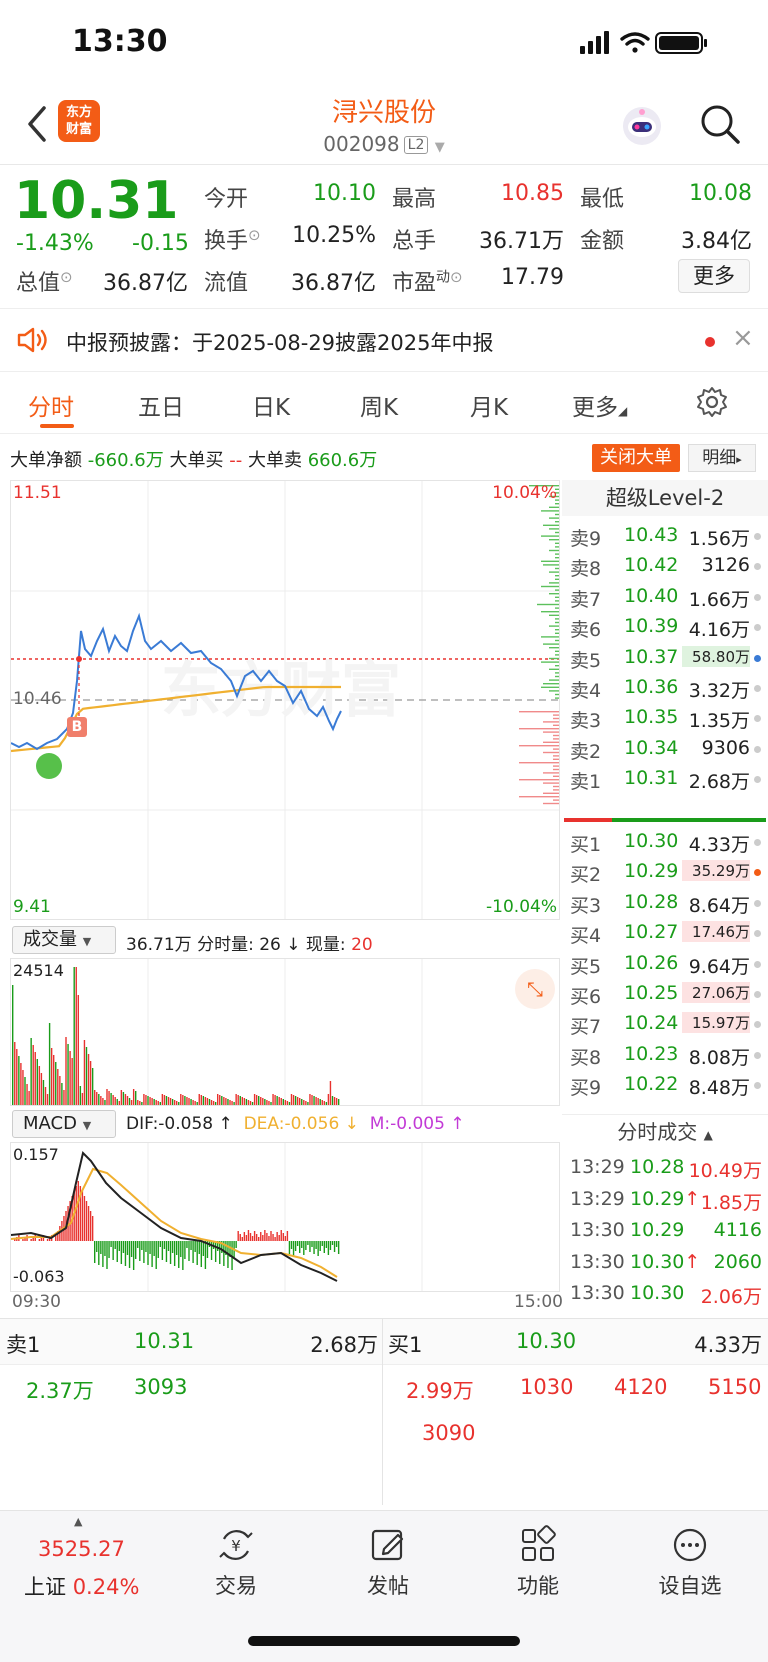  Describe the element at coordinates (271, 405) in the screenshot. I see `tab-daily-k: 日K` at that location.